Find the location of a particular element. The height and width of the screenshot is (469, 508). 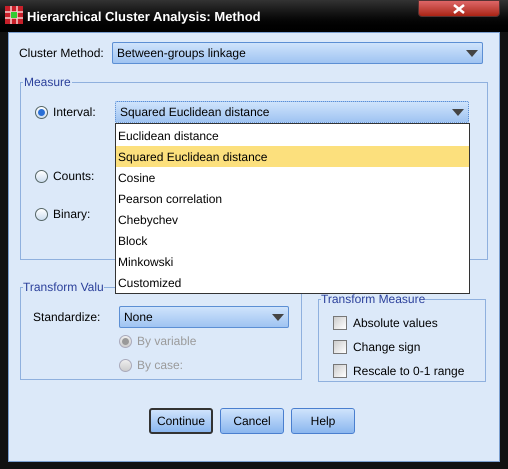

dialog-button: Cancel is located at coordinates (252, 421).